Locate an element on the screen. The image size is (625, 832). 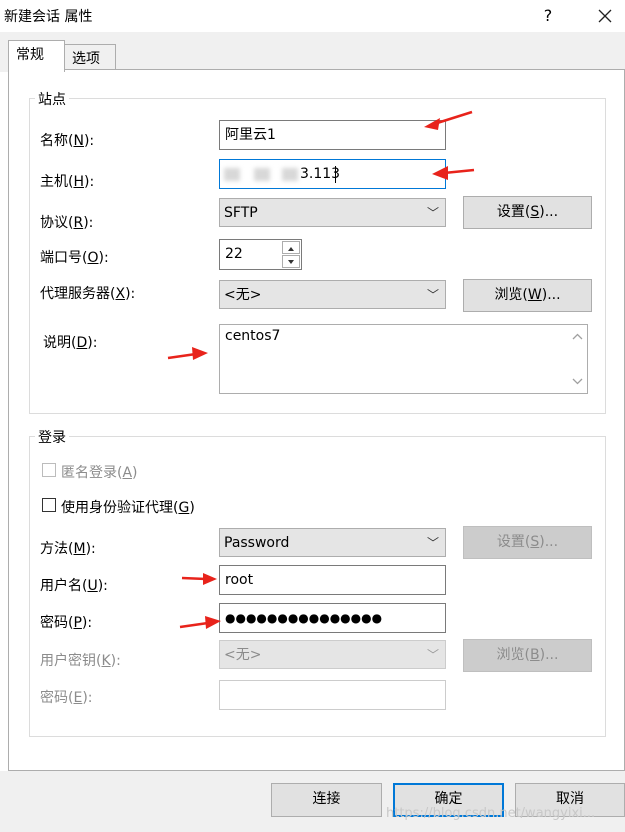
protocol-select: SFTP ﹀ is located at coordinates (332, 212).